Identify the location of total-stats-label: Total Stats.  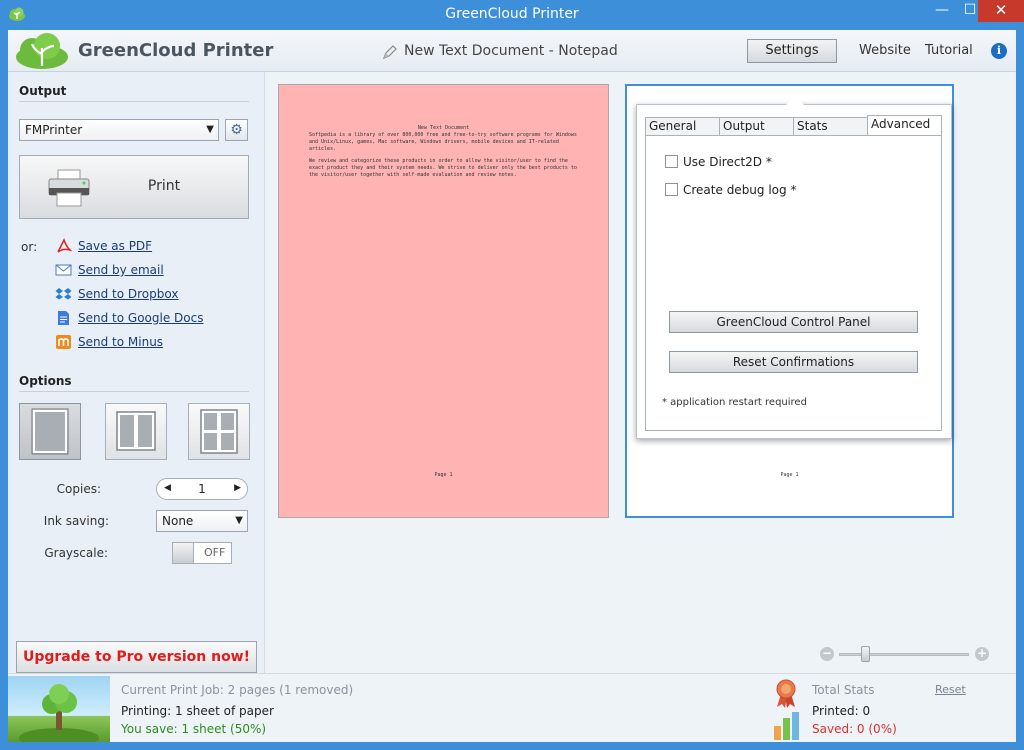
(843, 690).